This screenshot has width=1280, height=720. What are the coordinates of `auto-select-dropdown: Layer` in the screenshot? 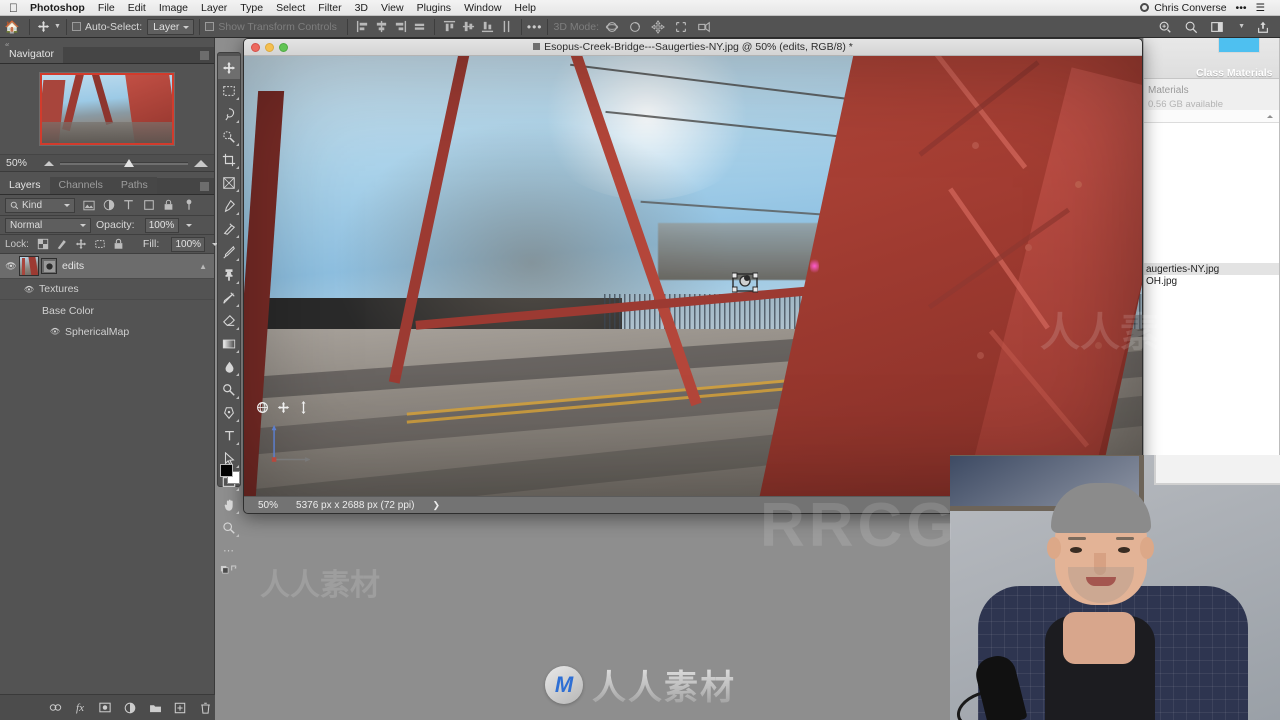 It's located at (171, 26).